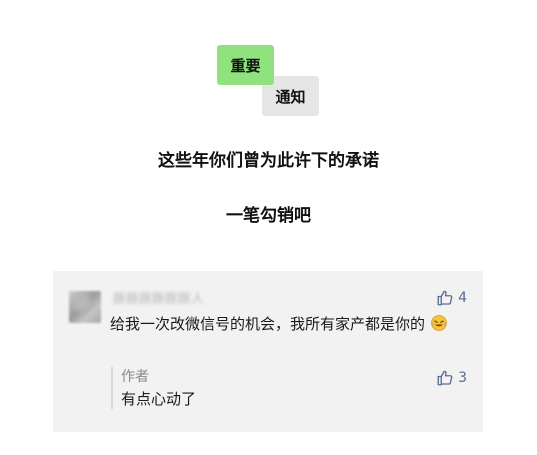 Image resolution: width=537 pixels, height=455 pixels. What do you see at coordinates (268, 161) in the screenshot?
I see `headline-line-1: 这些年你们曾为此许下的承诺` at bounding box center [268, 161].